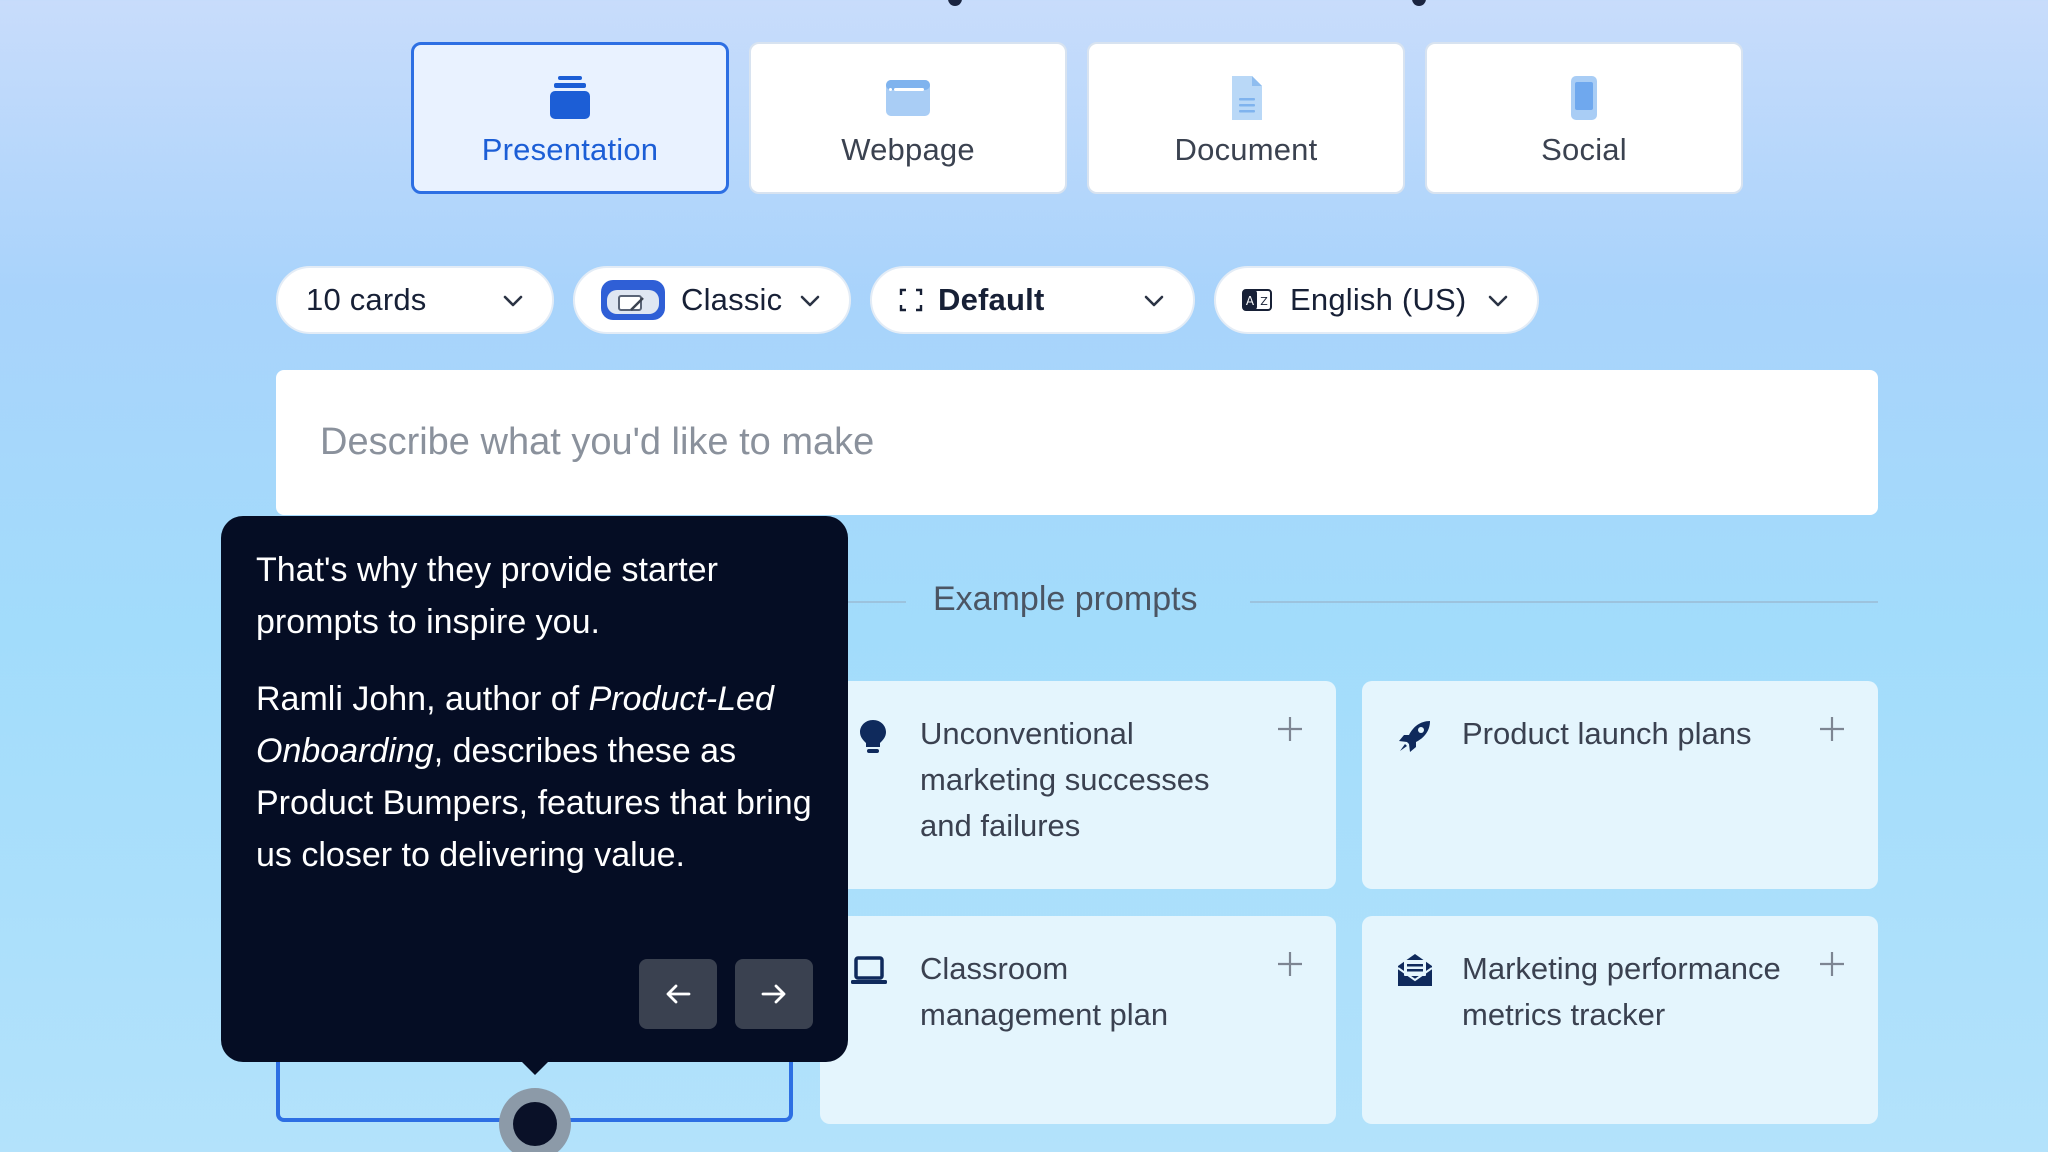 The image size is (2048, 1152). I want to click on tab-social: Social, so click(1584, 118).